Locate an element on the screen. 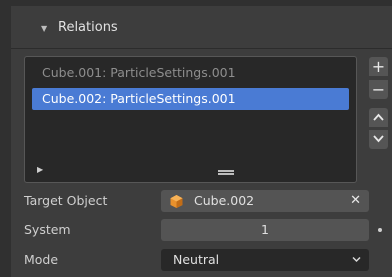 The image size is (392, 277). add-button: + is located at coordinates (378, 66).